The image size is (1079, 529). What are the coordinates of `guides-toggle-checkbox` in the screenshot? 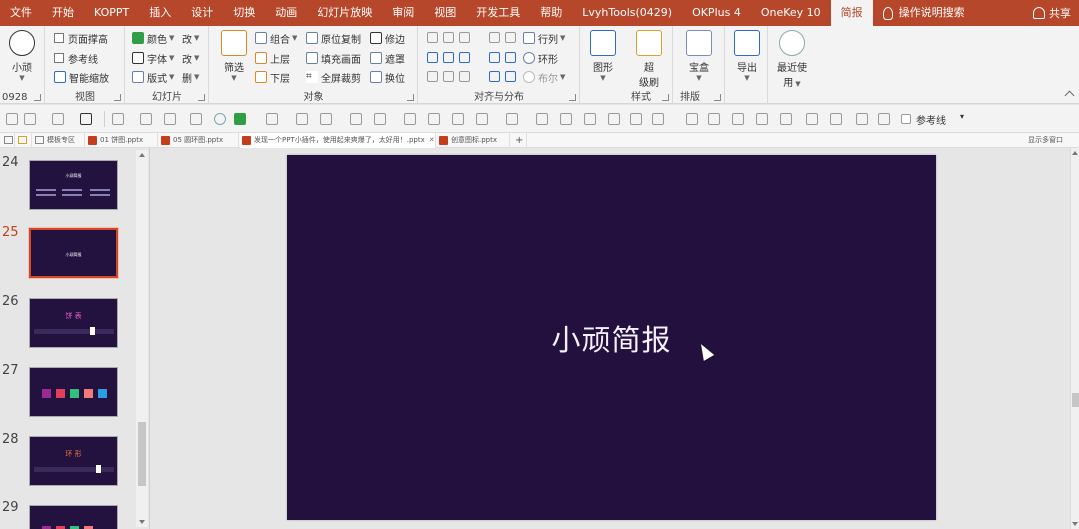 It's located at (906, 119).